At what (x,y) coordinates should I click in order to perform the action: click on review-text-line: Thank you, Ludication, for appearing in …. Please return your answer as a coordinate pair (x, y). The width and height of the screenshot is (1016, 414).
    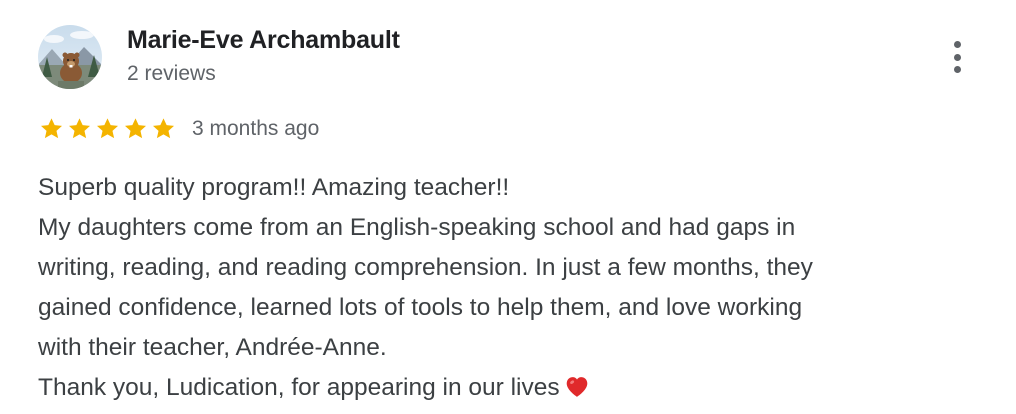
    Looking at the image, I should click on (299, 387).